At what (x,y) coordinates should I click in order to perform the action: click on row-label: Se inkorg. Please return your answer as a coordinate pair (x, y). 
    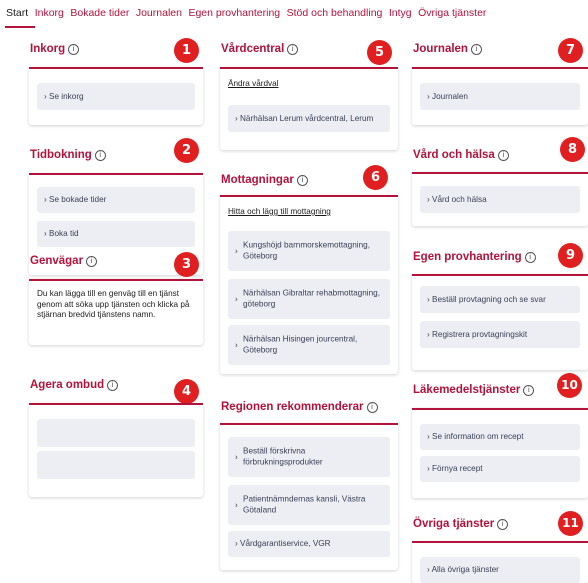
    Looking at the image, I should click on (66, 96).